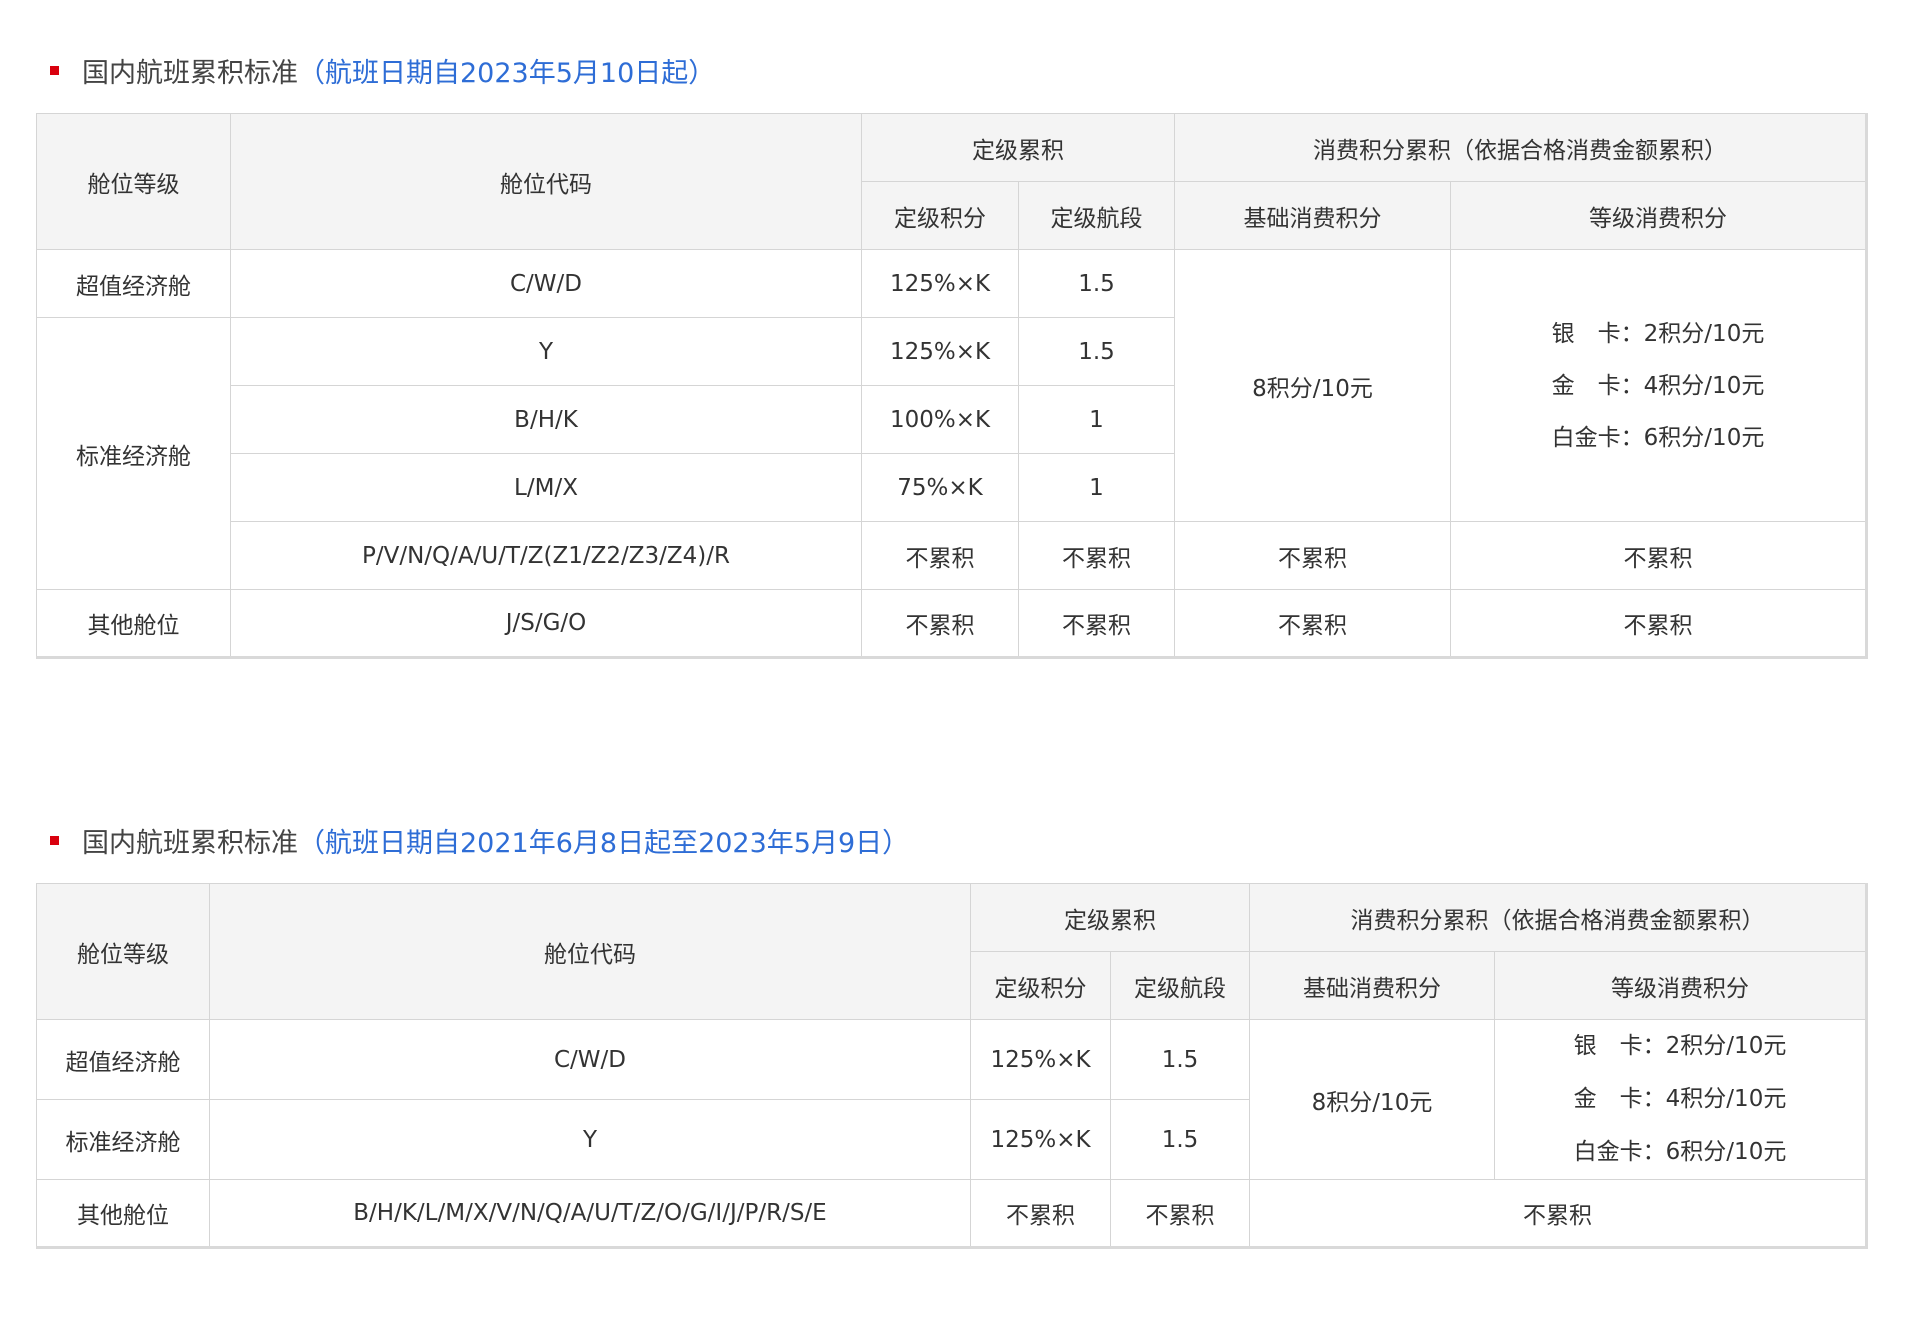  I want to click on grading-points-cell: 75%×K, so click(940, 487).